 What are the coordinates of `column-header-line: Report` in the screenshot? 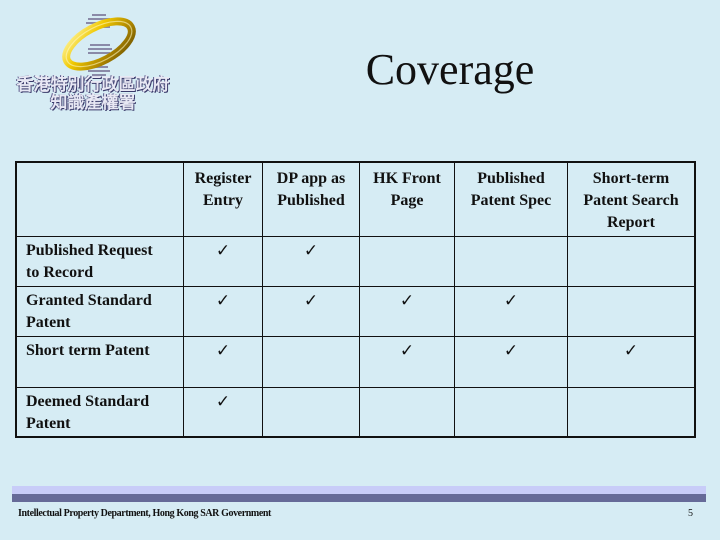 It's located at (631, 222).